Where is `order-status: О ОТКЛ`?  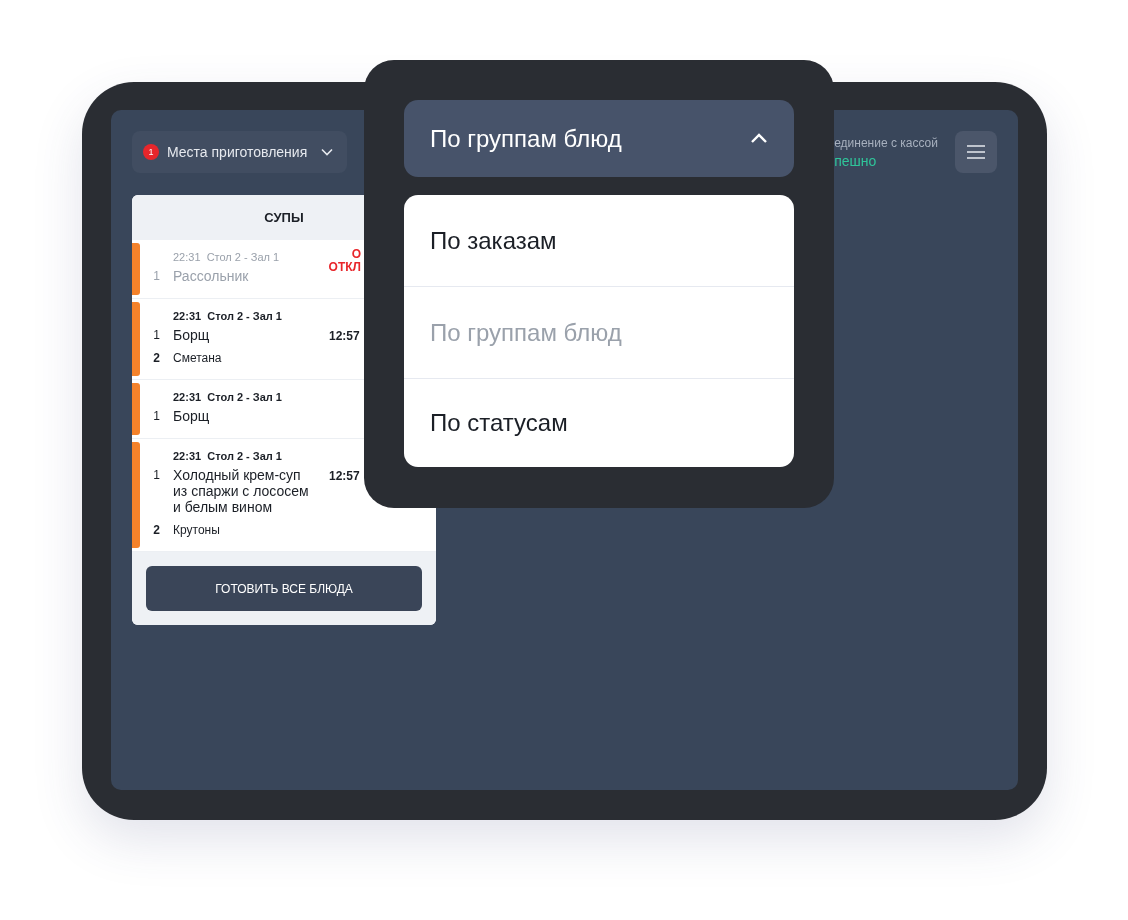 order-status: О ОТКЛ is located at coordinates (345, 261).